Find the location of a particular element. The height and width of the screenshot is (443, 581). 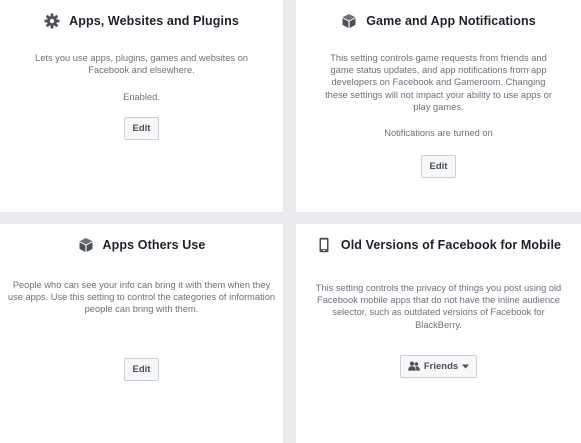

status-text: Notifications are turned on is located at coordinates (438, 133).